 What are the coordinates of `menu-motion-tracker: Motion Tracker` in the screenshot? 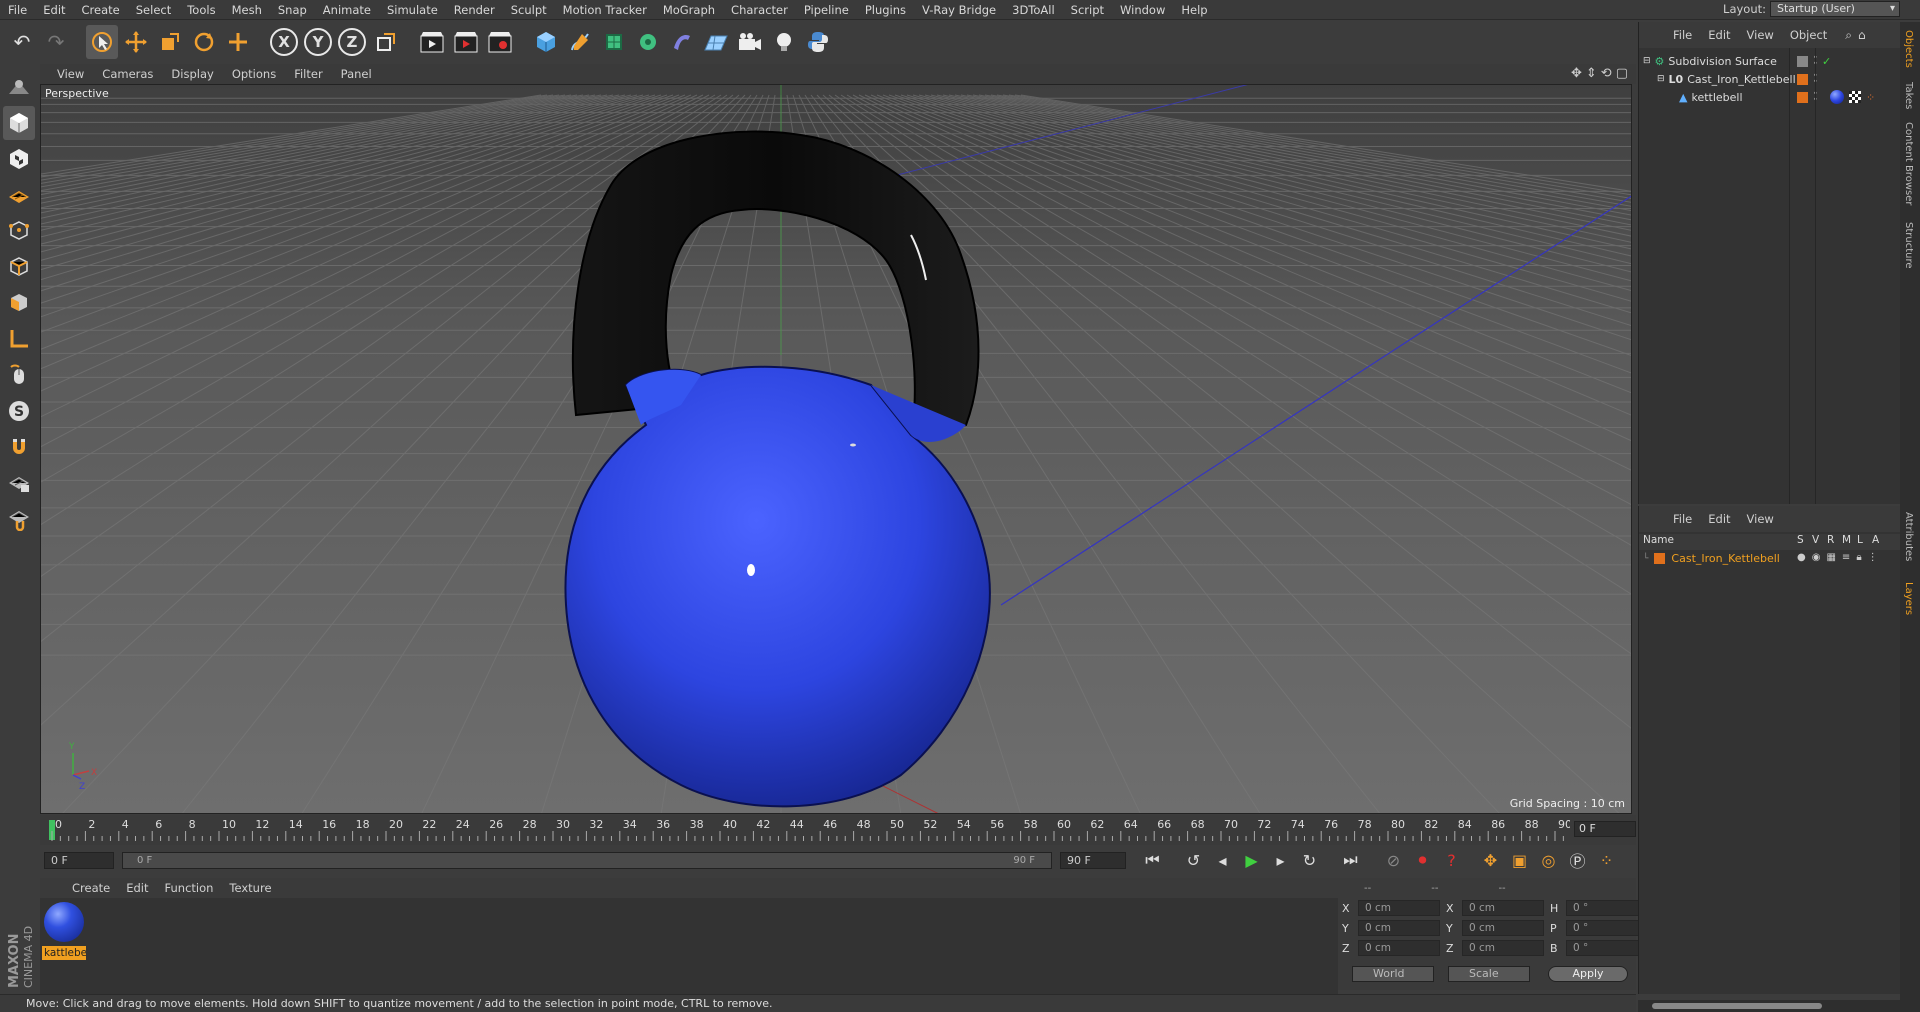 It's located at (605, 10).